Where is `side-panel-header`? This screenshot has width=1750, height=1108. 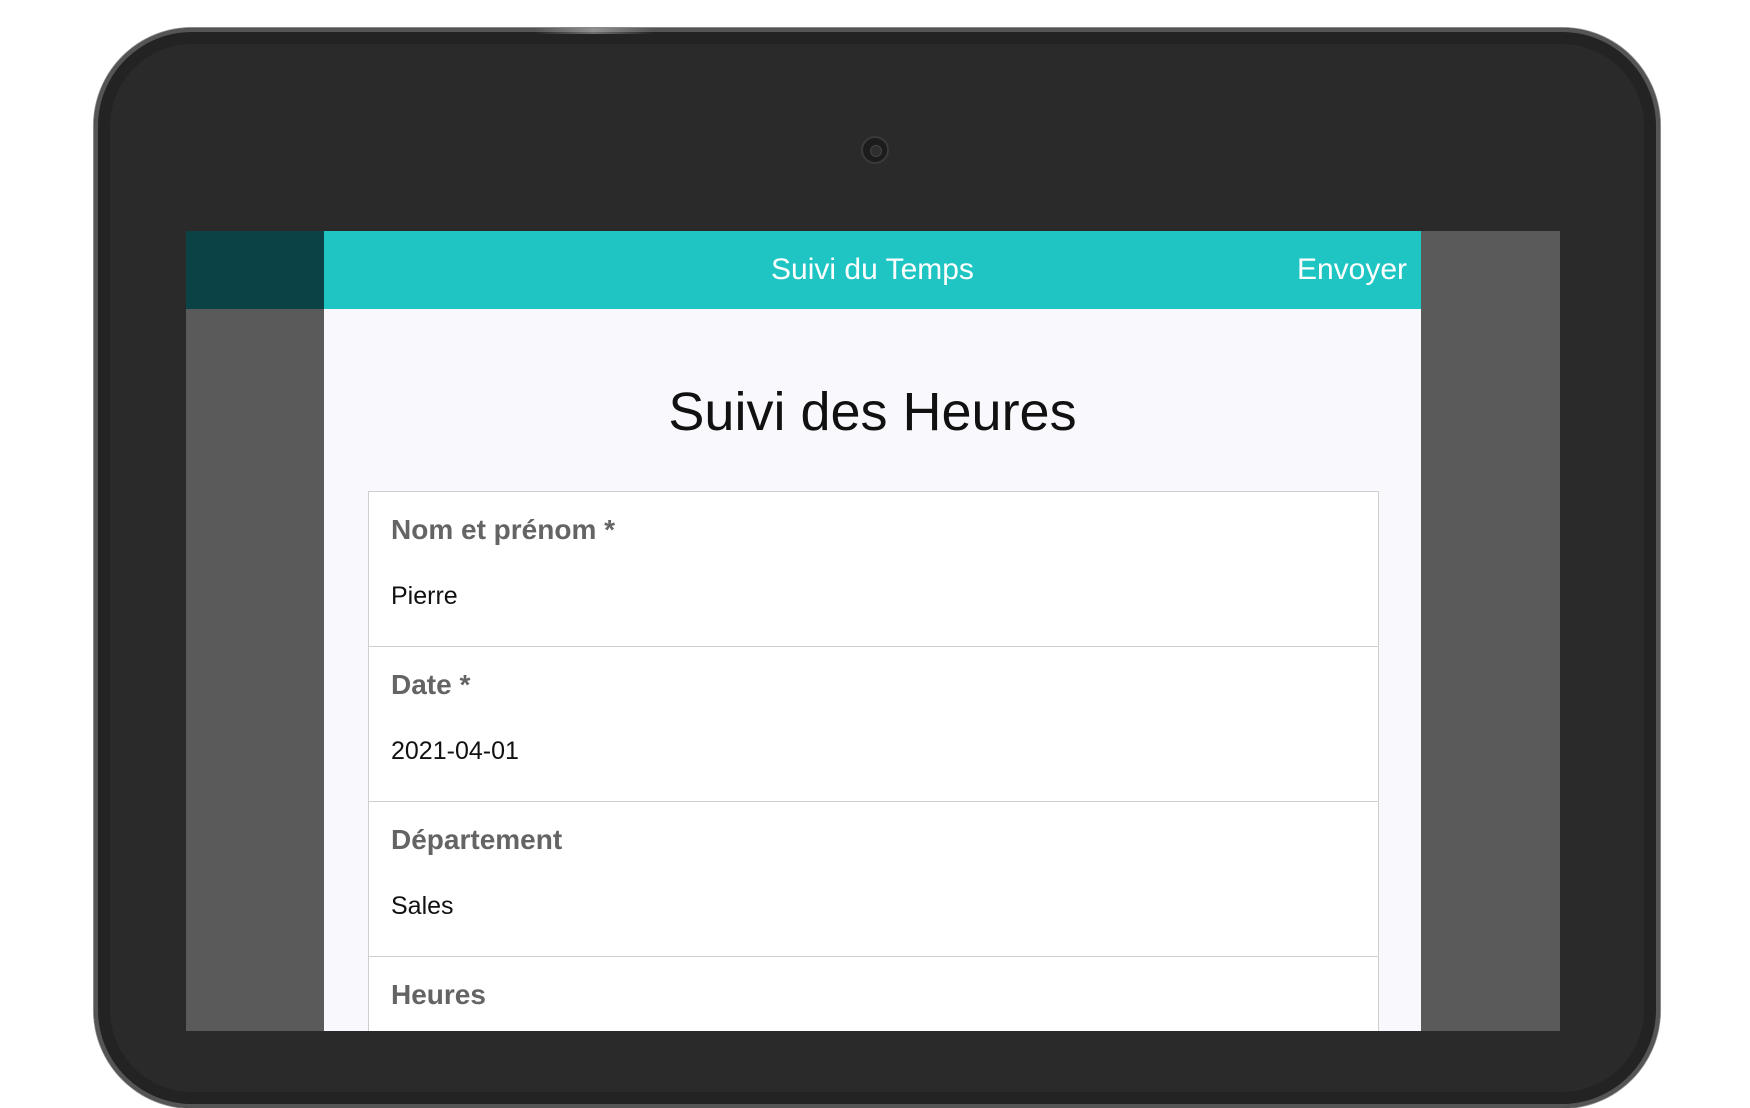
side-panel-header is located at coordinates (255, 270).